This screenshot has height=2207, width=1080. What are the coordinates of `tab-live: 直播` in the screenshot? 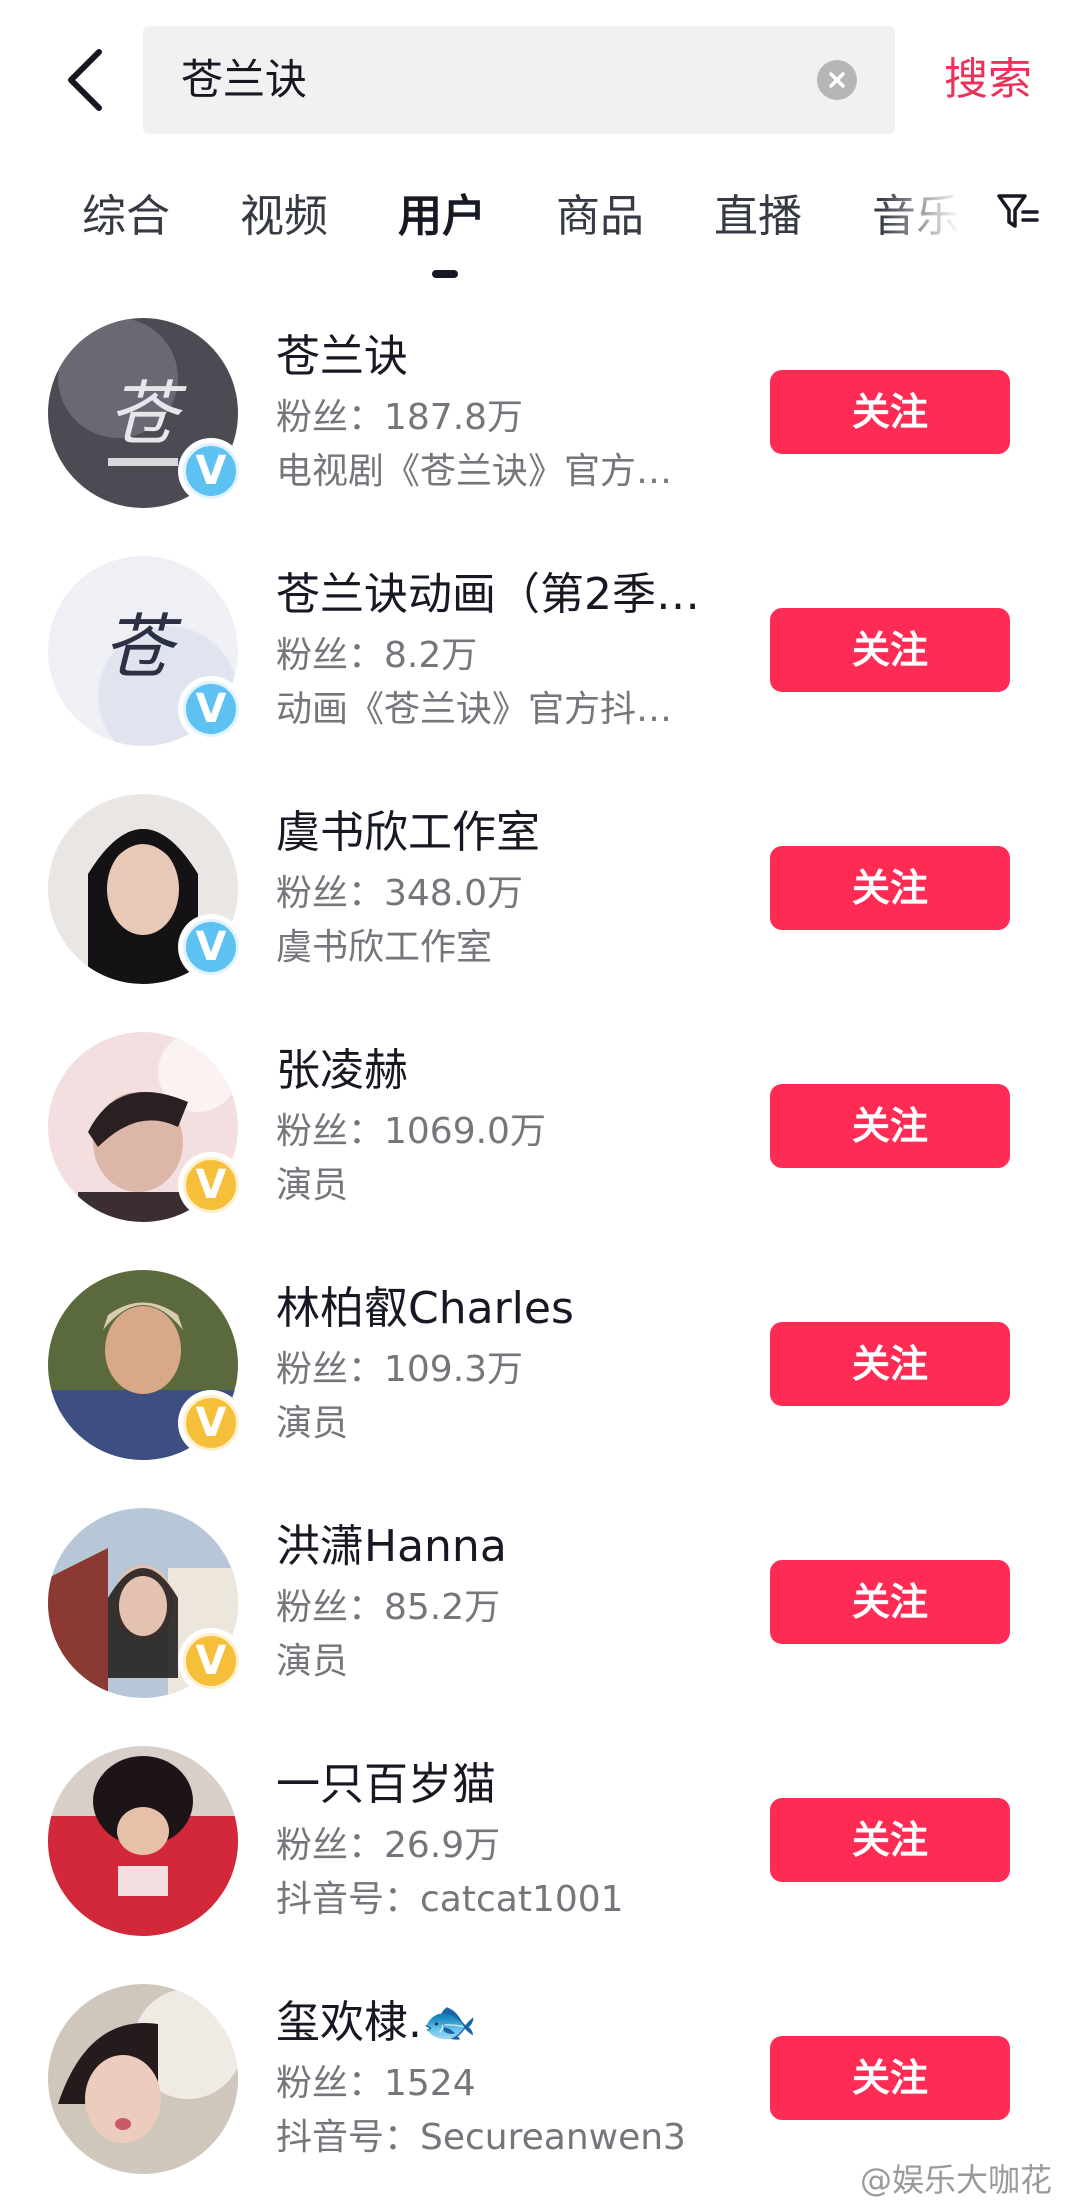 It's located at (758, 212).